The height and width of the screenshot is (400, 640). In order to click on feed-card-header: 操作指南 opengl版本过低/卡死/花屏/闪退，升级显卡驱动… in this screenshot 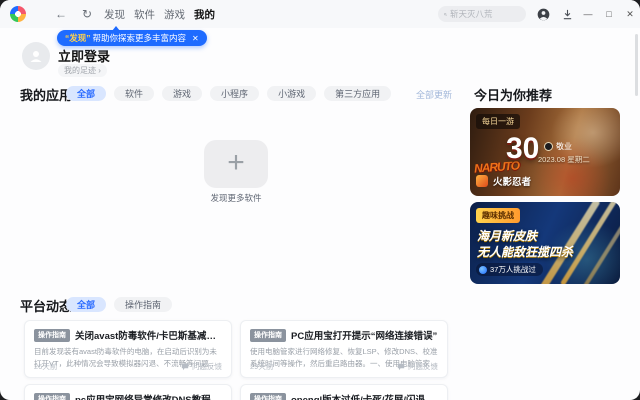, I will do `click(344, 396)`.